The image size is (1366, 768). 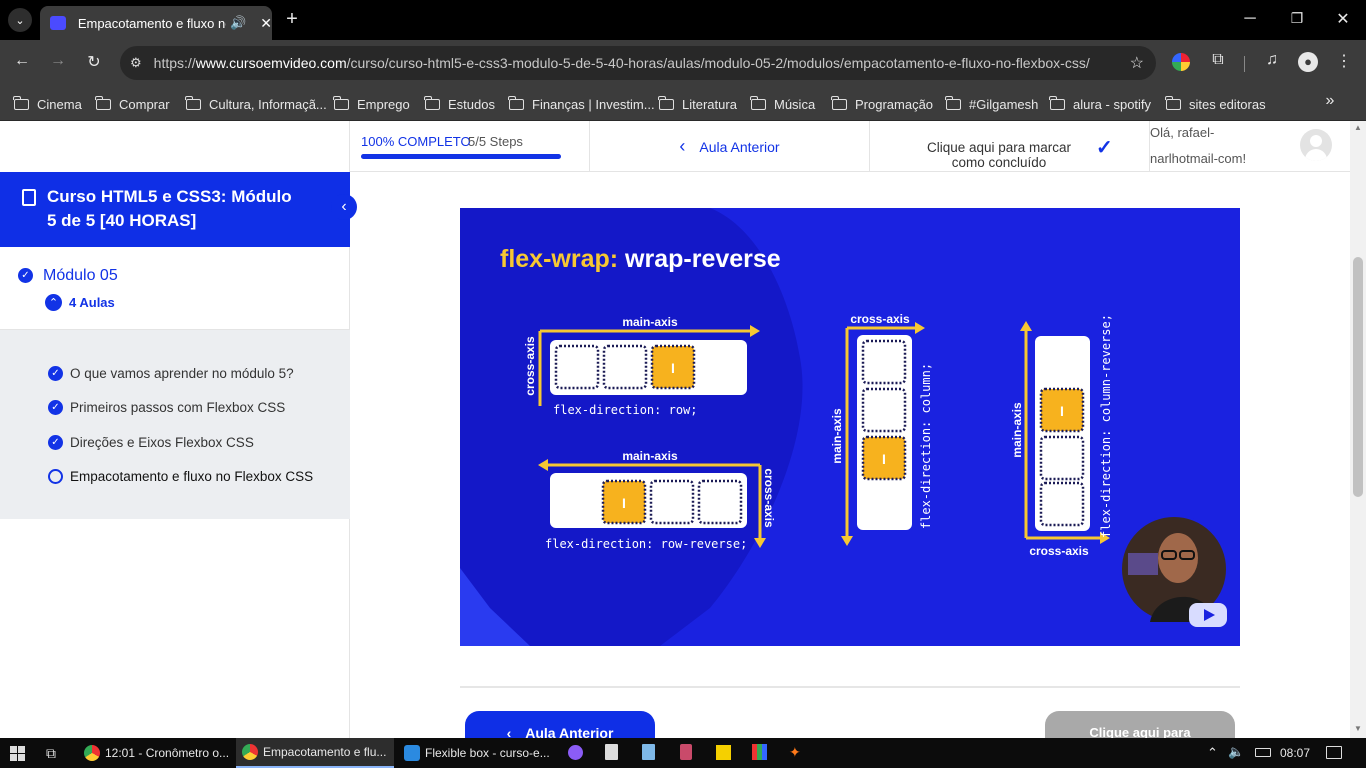 What do you see at coordinates (1358, 127) in the screenshot?
I see `scroll-up-icon: ▲` at bounding box center [1358, 127].